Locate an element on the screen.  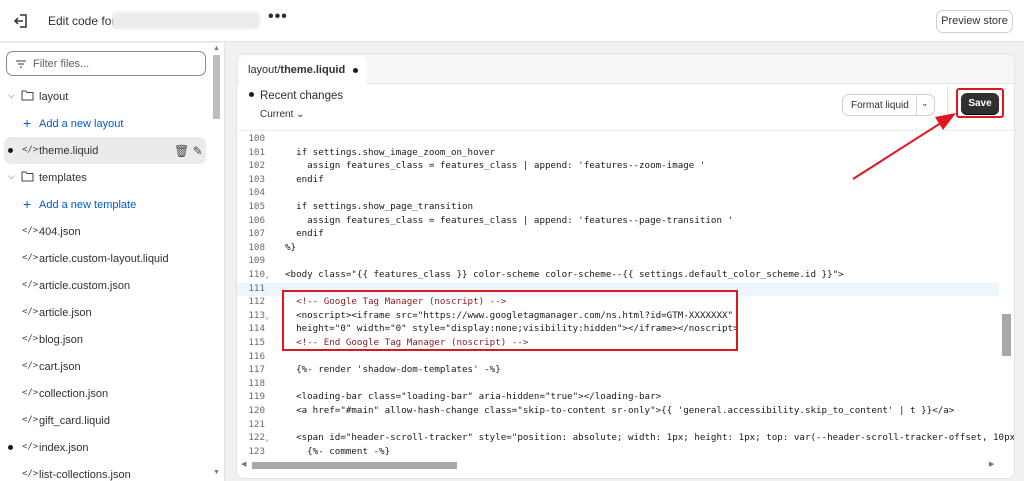
code-line: 105 if settings.show_page_transition is located at coordinates (618, 208).